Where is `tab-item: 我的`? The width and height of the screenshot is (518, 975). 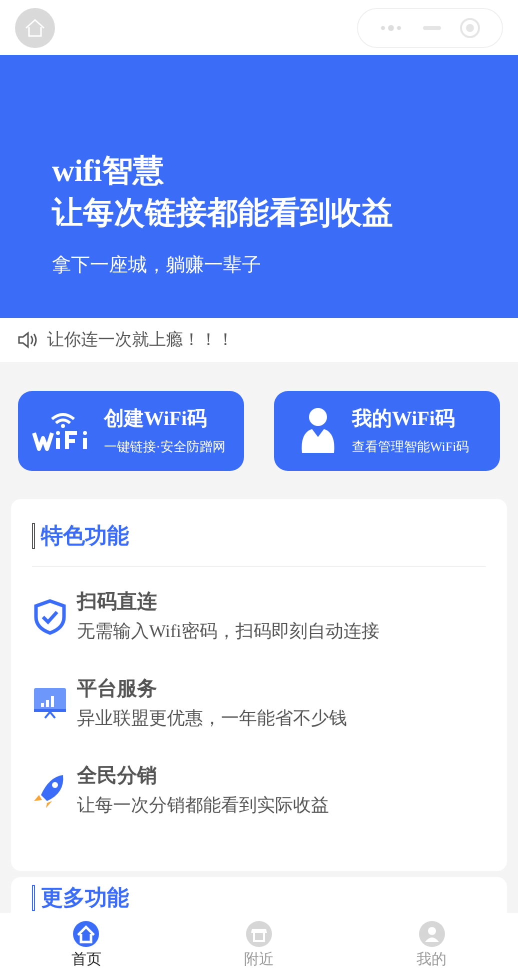 tab-item: 我的 is located at coordinates (432, 946).